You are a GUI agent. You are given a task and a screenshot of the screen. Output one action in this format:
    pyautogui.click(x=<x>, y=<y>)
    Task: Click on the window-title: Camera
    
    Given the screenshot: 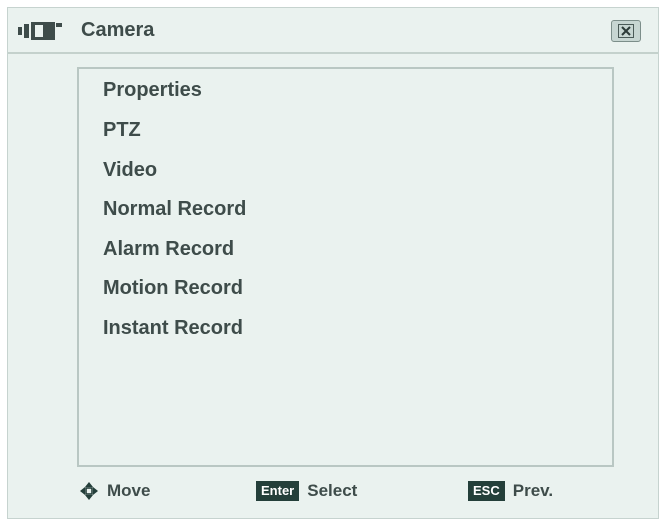 What is the action you would take?
    pyautogui.click(x=118, y=30)
    